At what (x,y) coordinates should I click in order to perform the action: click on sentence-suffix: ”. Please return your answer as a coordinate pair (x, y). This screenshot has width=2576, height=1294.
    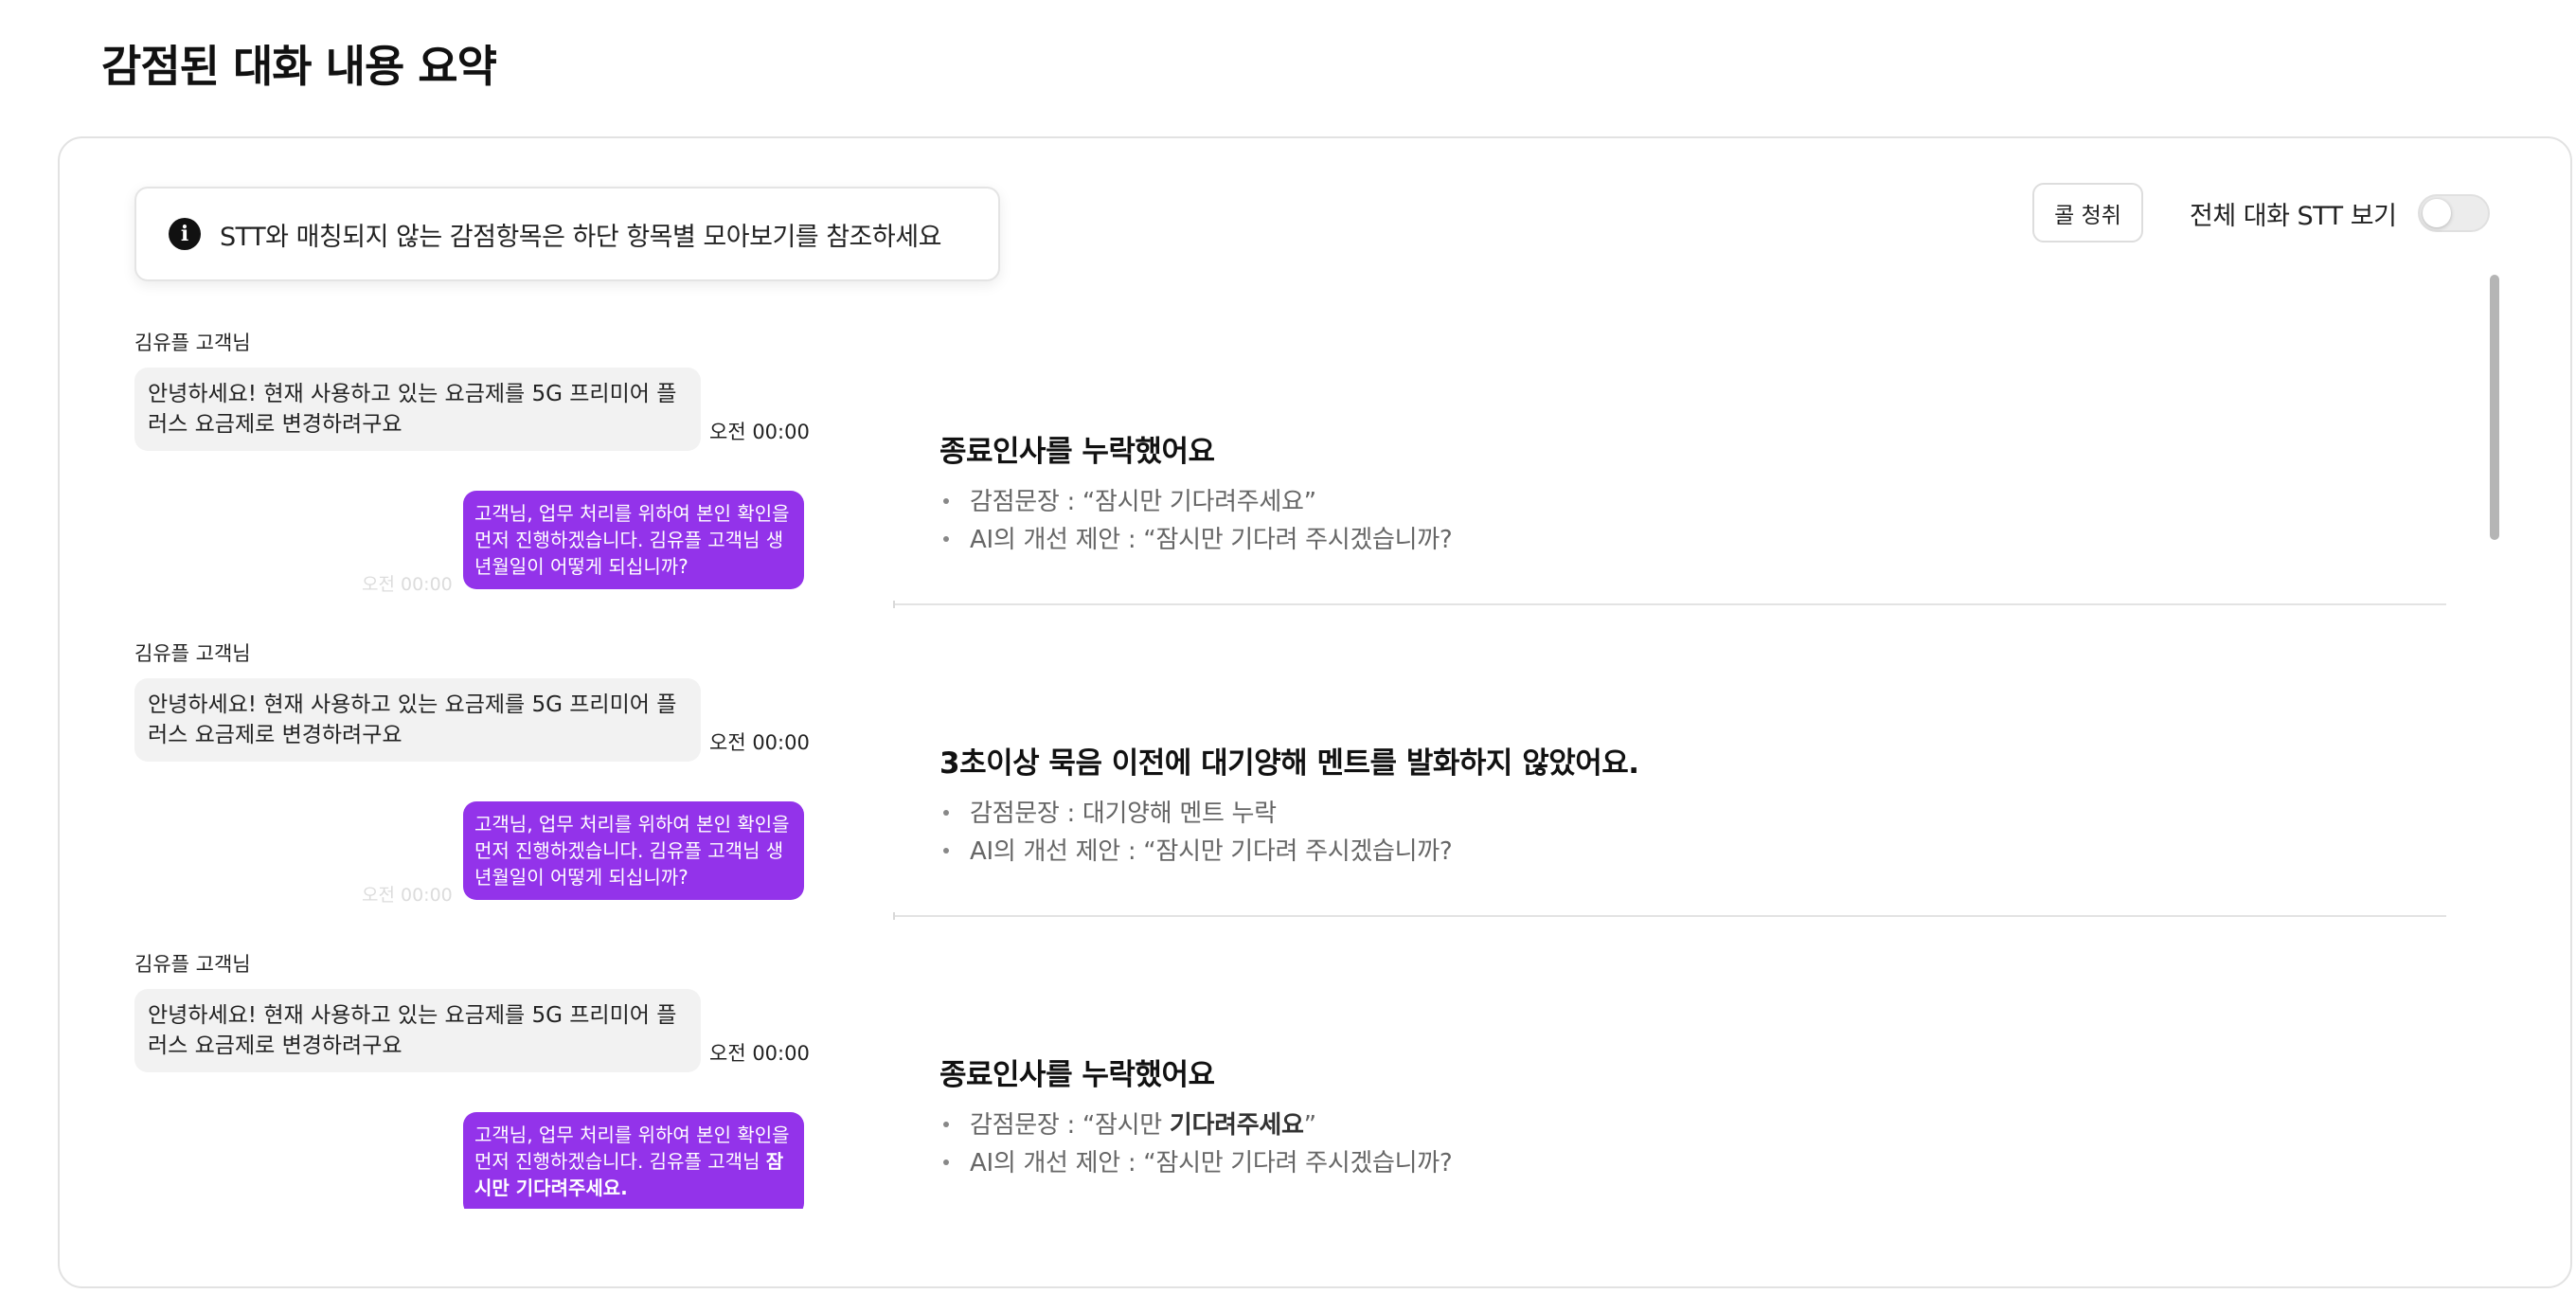
    Looking at the image, I should click on (1309, 1125).